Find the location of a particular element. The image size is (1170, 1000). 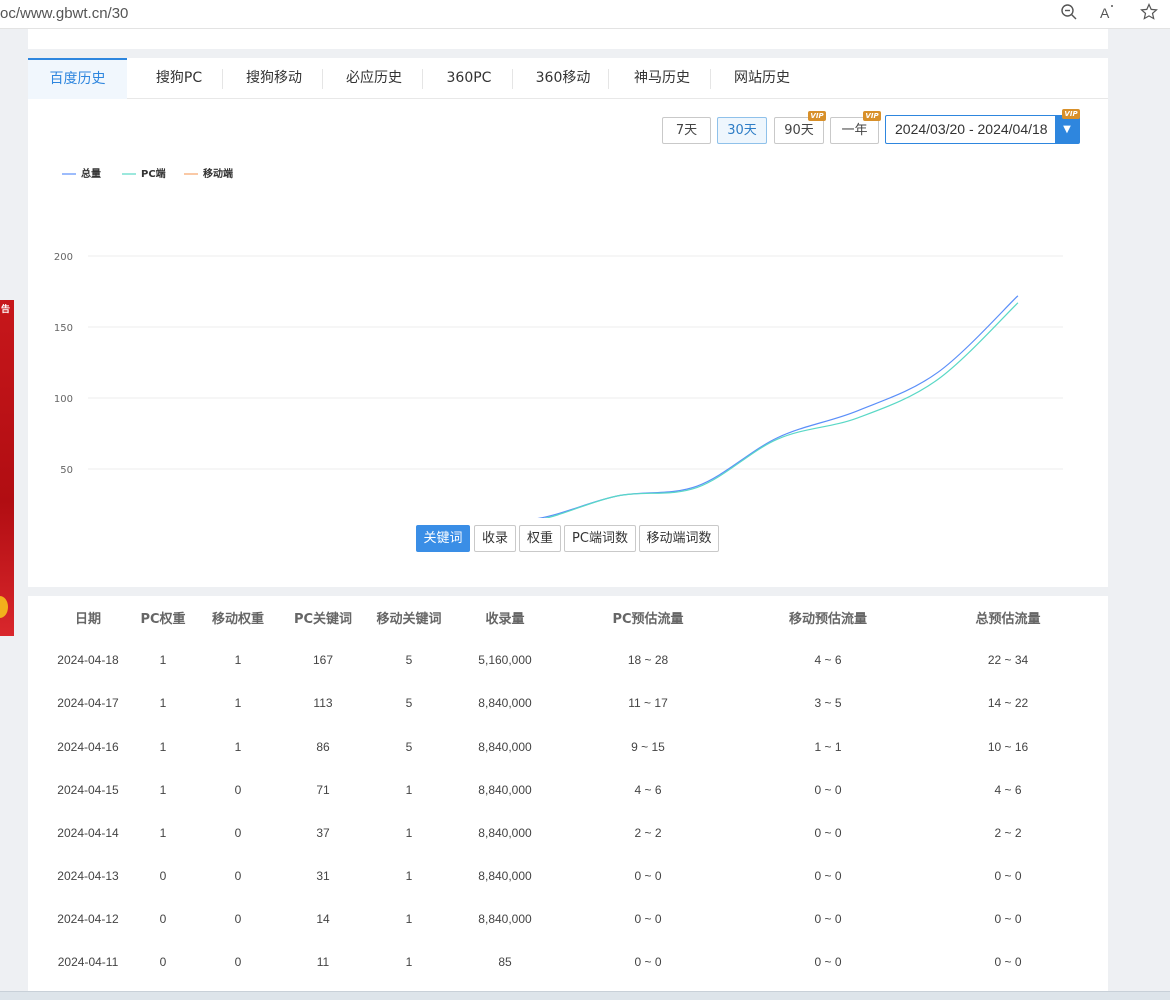

metric-weight-button: 权重 is located at coordinates (540, 538).